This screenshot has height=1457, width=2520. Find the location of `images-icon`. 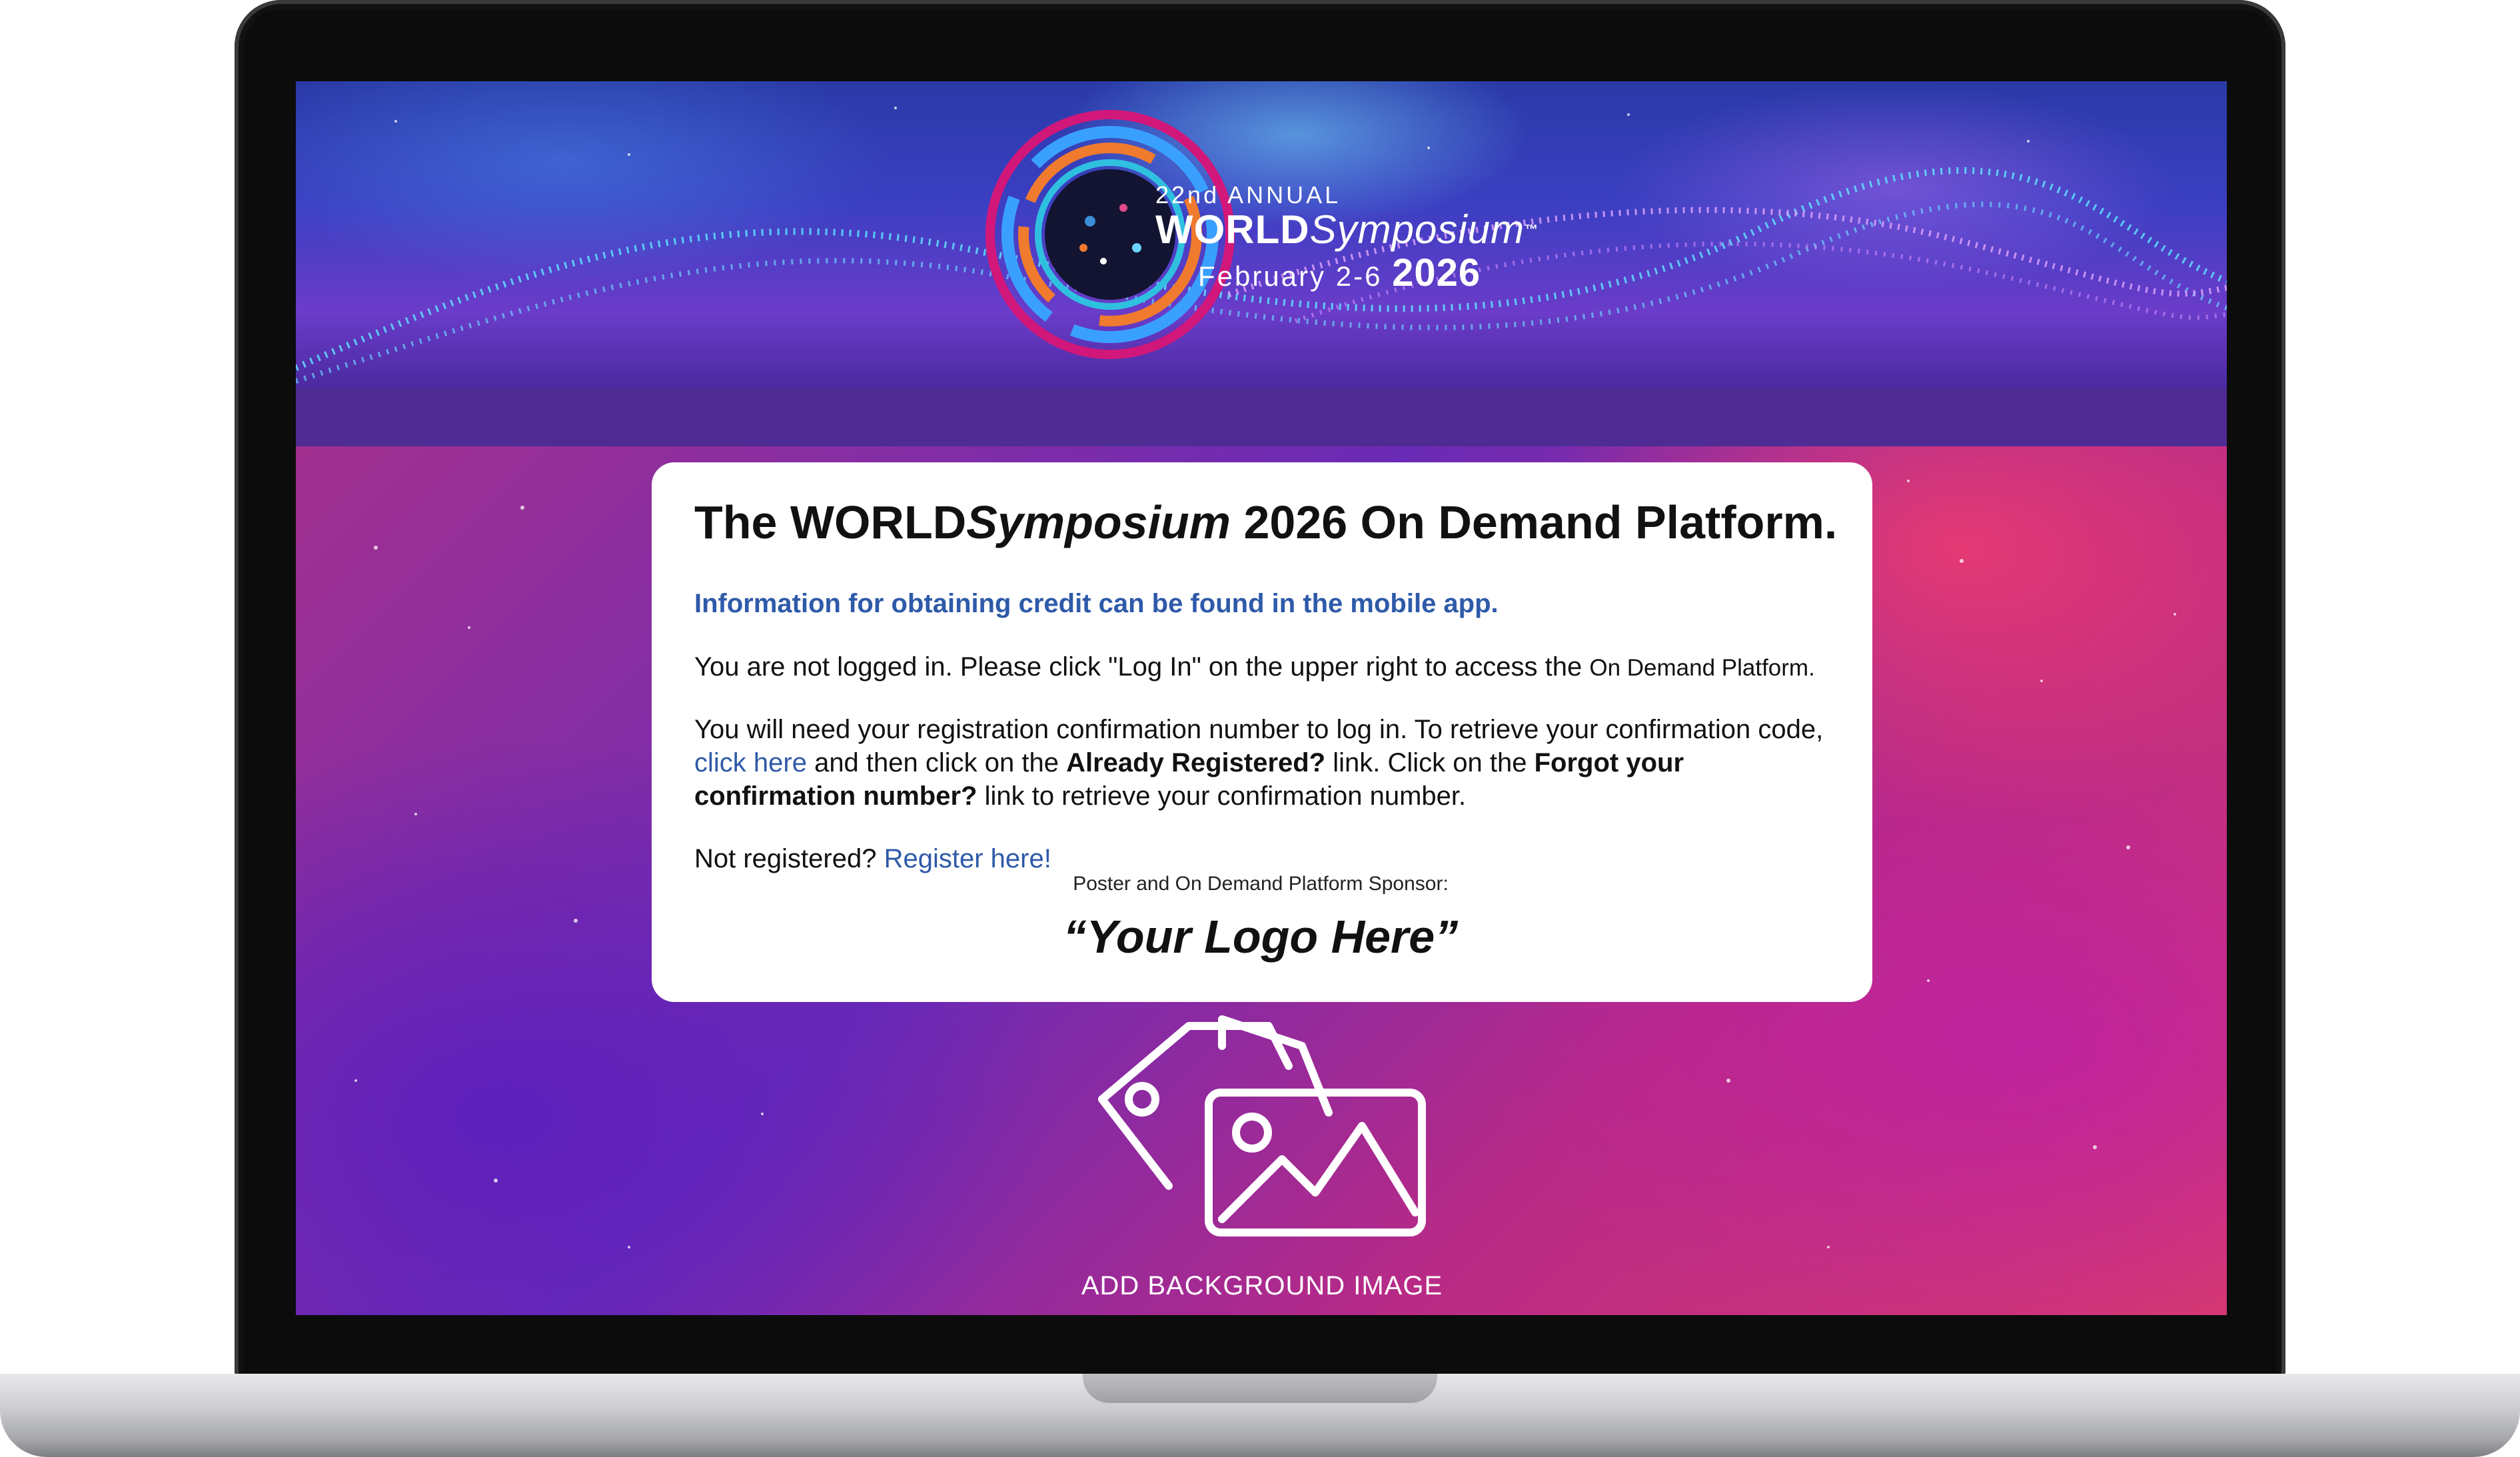

images-icon is located at coordinates (1262, 1125).